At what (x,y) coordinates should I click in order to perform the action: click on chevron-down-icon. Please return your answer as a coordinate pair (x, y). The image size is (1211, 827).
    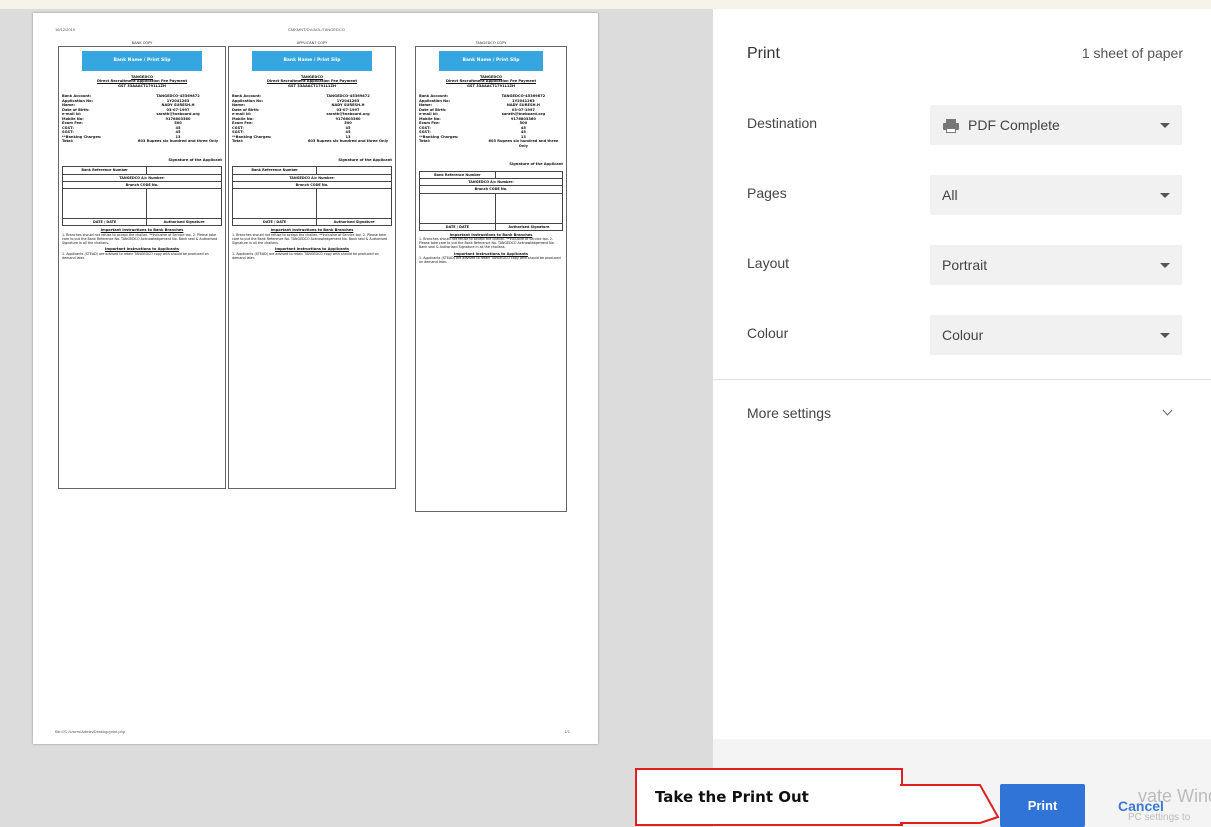
    Looking at the image, I should click on (1167, 410).